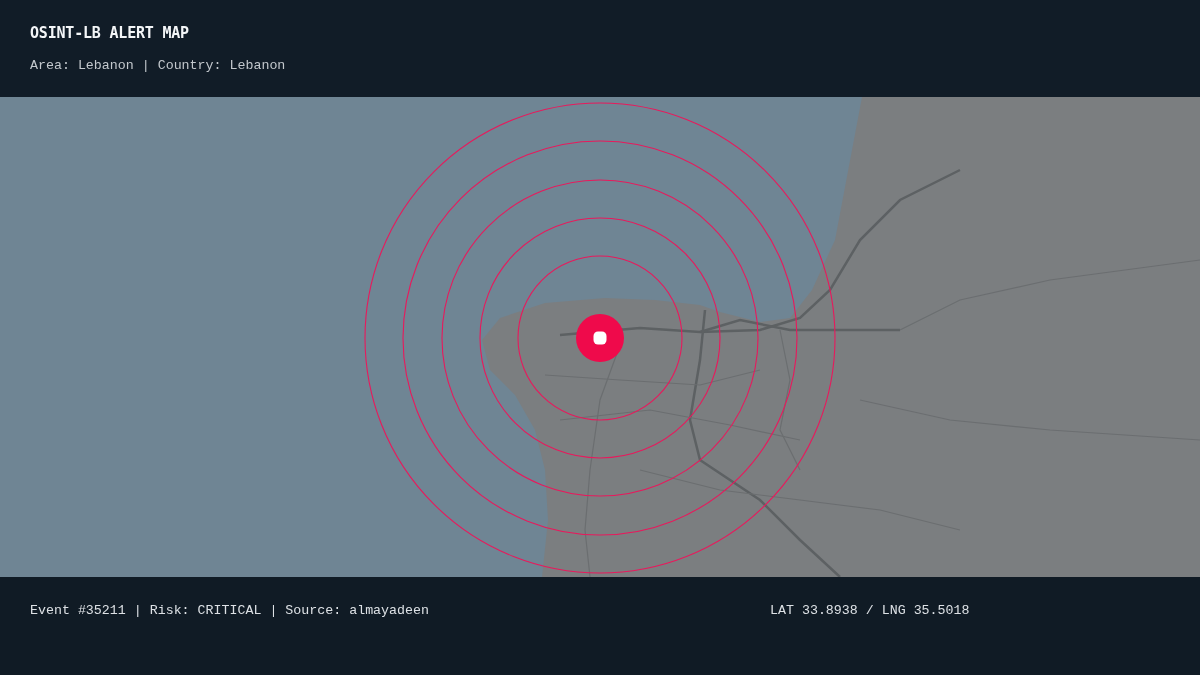 This screenshot has height=675, width=1200. I want to click on marker-dot-icon, so click(600, 338).